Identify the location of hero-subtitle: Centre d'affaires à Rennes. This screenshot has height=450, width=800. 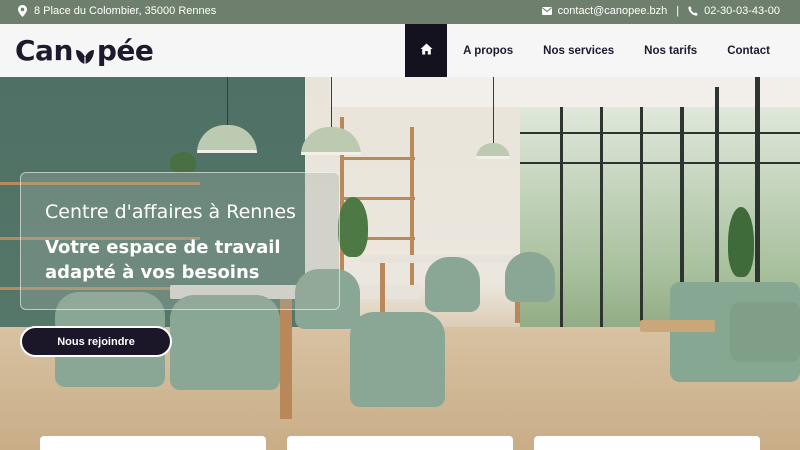
(170, 212).